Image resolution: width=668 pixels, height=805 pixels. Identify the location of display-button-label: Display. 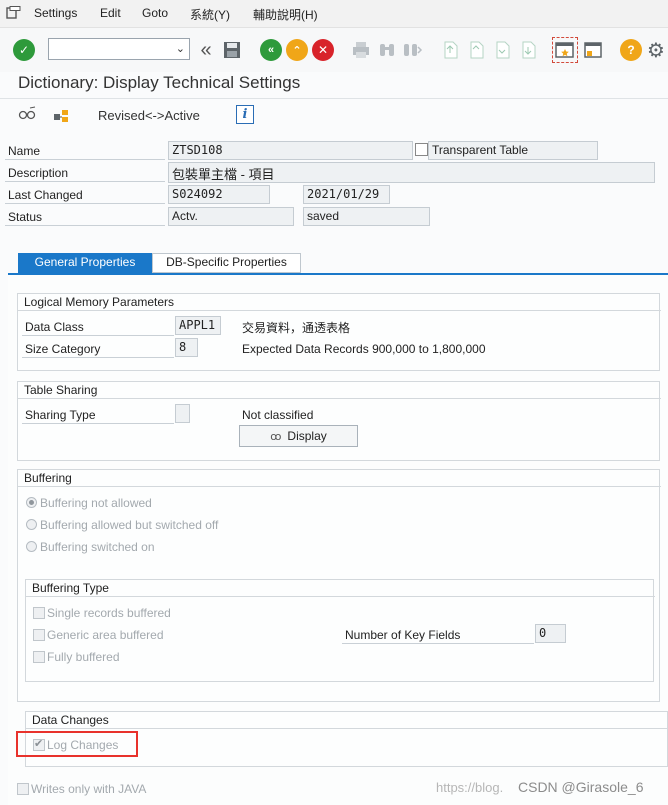
(307, 436).